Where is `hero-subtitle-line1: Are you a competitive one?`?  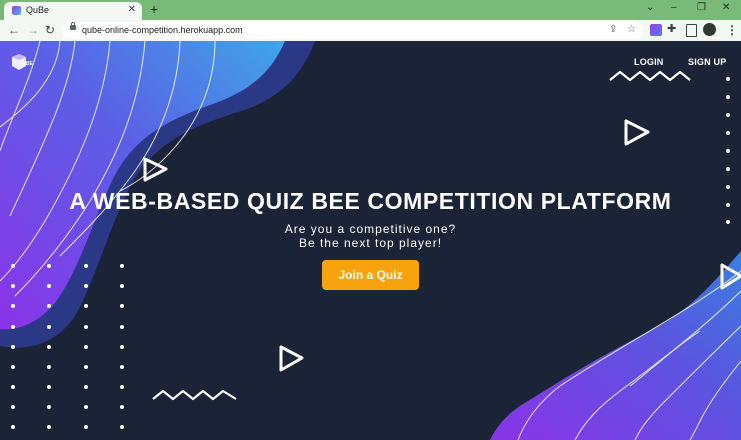 hero-subtitle-line1: Are you a competitive one? is located at coordinates (370, 229).